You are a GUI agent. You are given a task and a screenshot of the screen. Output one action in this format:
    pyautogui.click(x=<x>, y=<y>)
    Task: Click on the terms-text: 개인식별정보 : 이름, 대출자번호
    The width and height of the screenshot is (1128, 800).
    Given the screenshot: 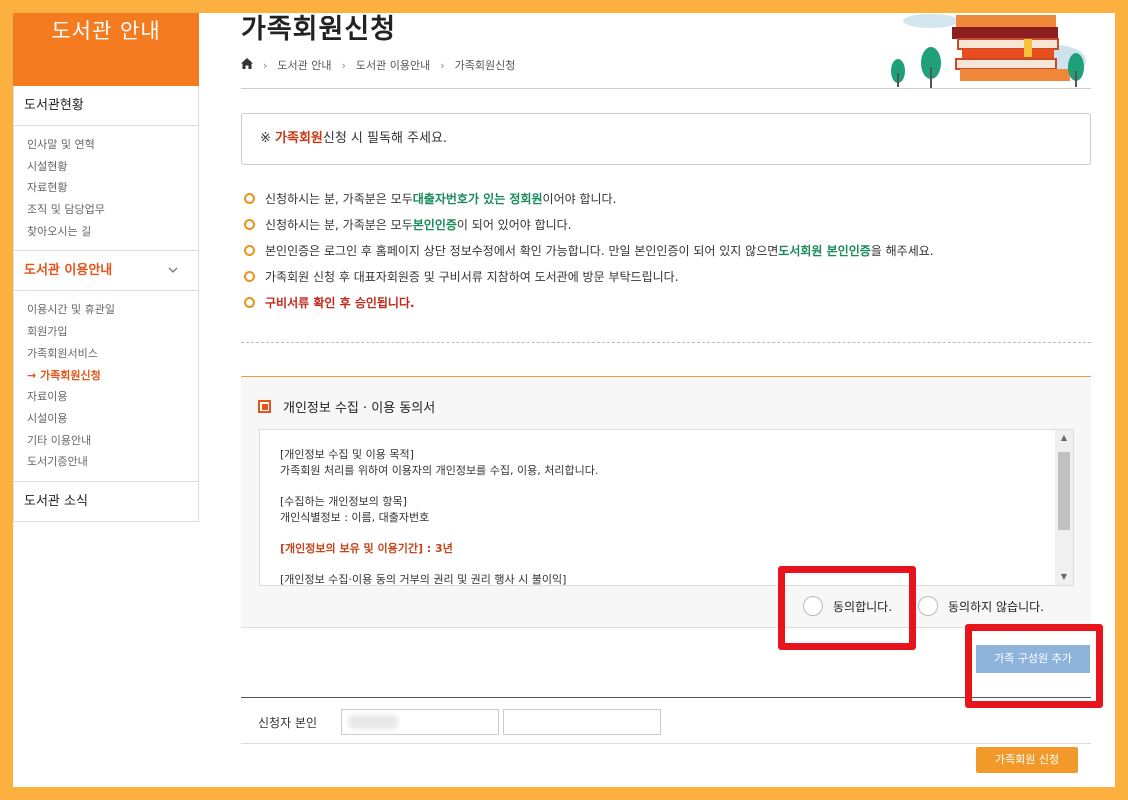 What is the action you would take?
    pyautogui.click(x=355, y=517)
    